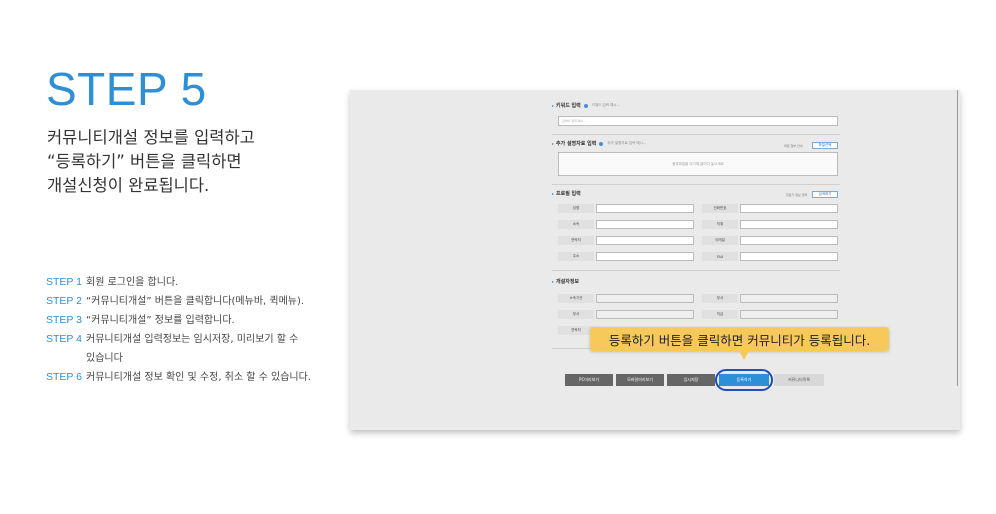 This screenshot has height=514, width=996. Describe the element at coordinates (825, 194) in the screenshot. I see `profile-search-button: 검색하기` at that location.